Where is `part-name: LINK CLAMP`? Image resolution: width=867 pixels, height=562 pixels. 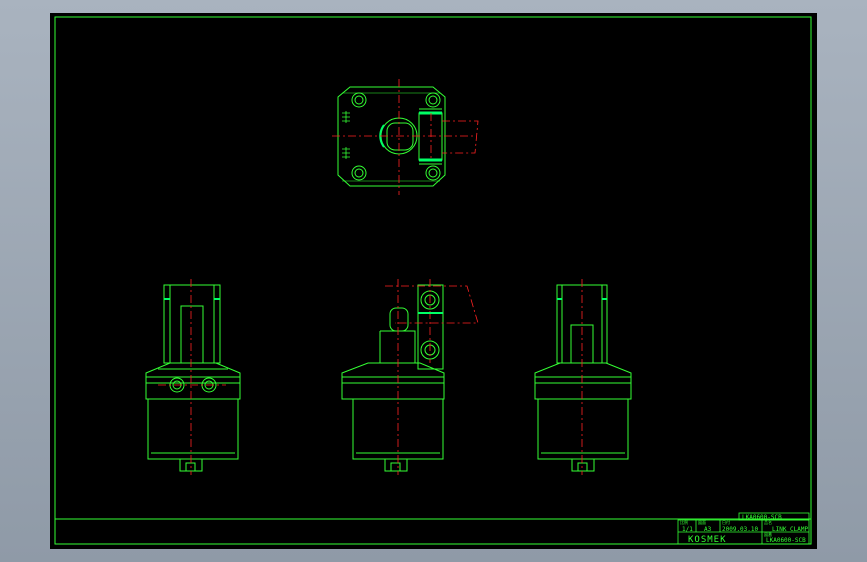
part-name: LINK CLAMP is located at coordinates (790, 529).